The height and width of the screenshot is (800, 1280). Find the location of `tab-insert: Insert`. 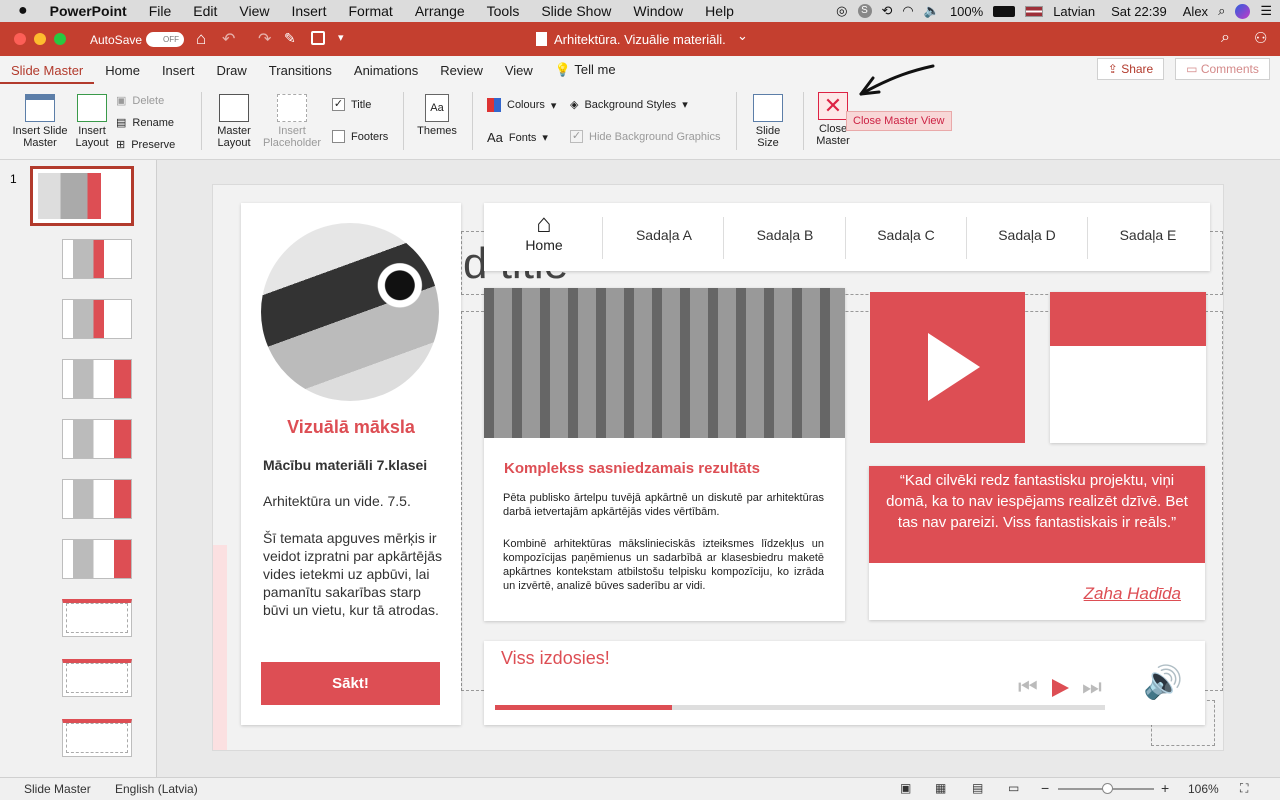

tab-insert: Insert is located at coordinates (178, 73).